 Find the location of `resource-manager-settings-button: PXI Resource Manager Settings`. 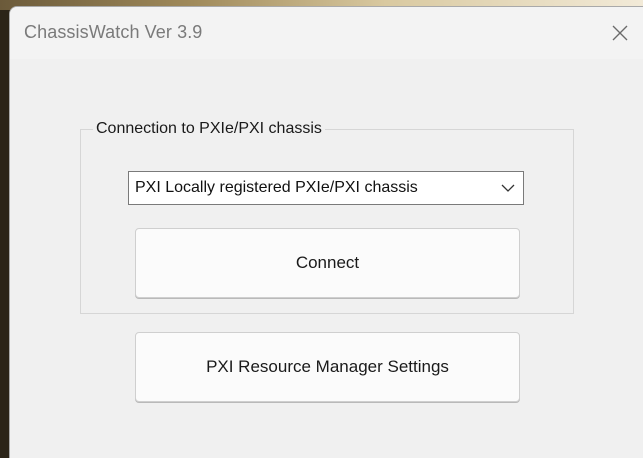

resource-manager-settings-button: PXI Resource Manager Settings is located at coordinates (327, 367).